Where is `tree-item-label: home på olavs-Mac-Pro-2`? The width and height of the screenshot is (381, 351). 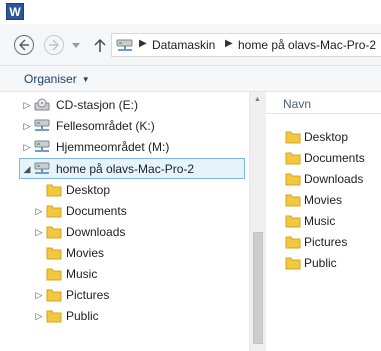
tree-item-label: home på olavs-Mac-Pro-2 is located at coordinates (125, 169).